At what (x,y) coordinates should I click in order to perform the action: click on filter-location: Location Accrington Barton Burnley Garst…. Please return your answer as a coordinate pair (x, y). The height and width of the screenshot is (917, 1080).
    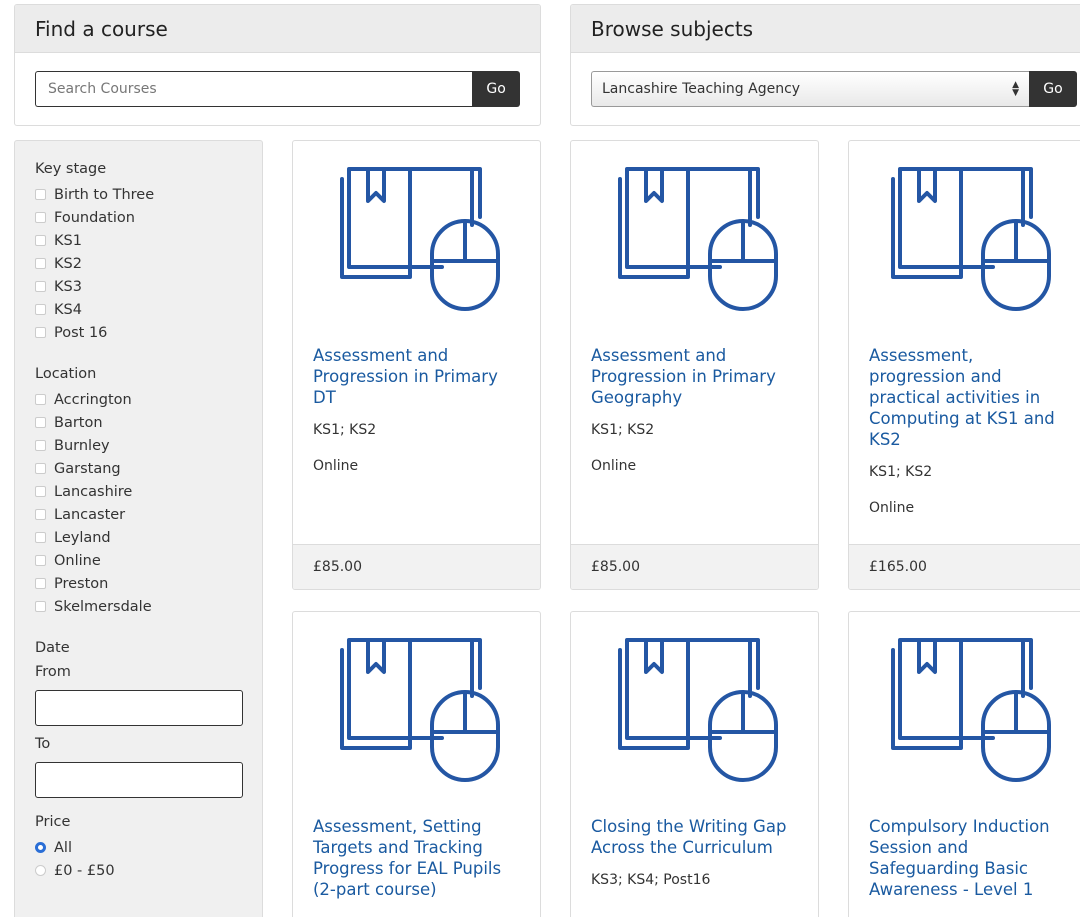
    Looking at the image, I should click on (138, 492).